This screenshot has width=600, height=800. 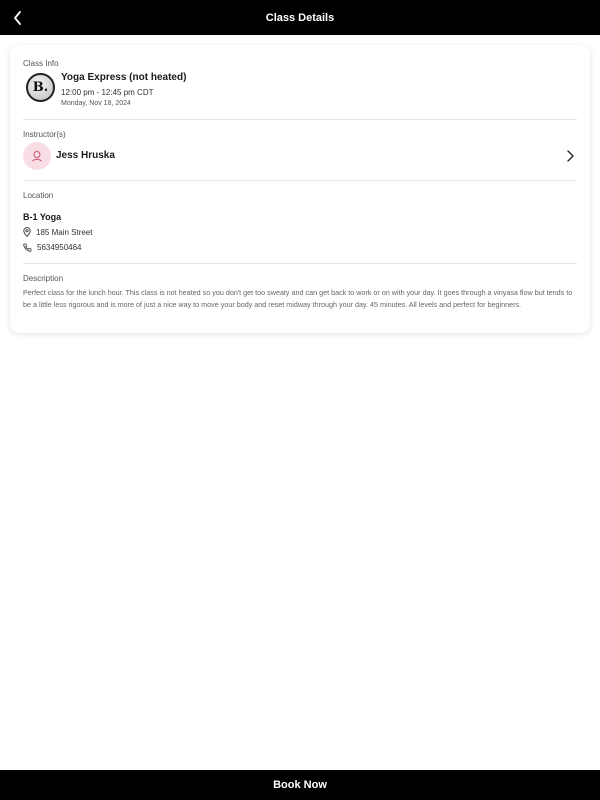 What do you see at coordinates (59, 247) in the screenshot?
I see `location-phone: 5634950464` at bounding box center [59, 247].